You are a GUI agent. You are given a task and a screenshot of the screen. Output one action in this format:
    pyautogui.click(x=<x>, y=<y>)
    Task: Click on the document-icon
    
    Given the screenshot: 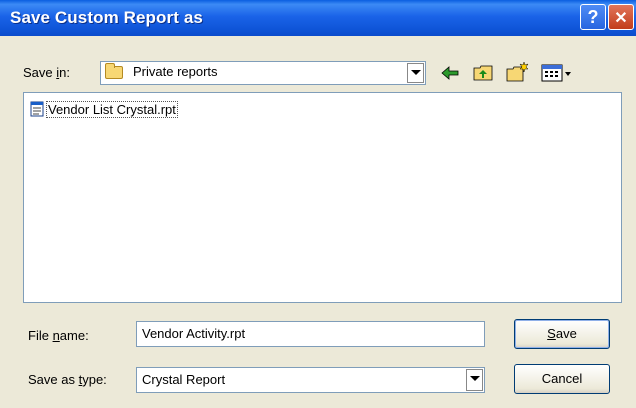 What is the action you would take?
    pyautogui.click(x=37, y=109)
    